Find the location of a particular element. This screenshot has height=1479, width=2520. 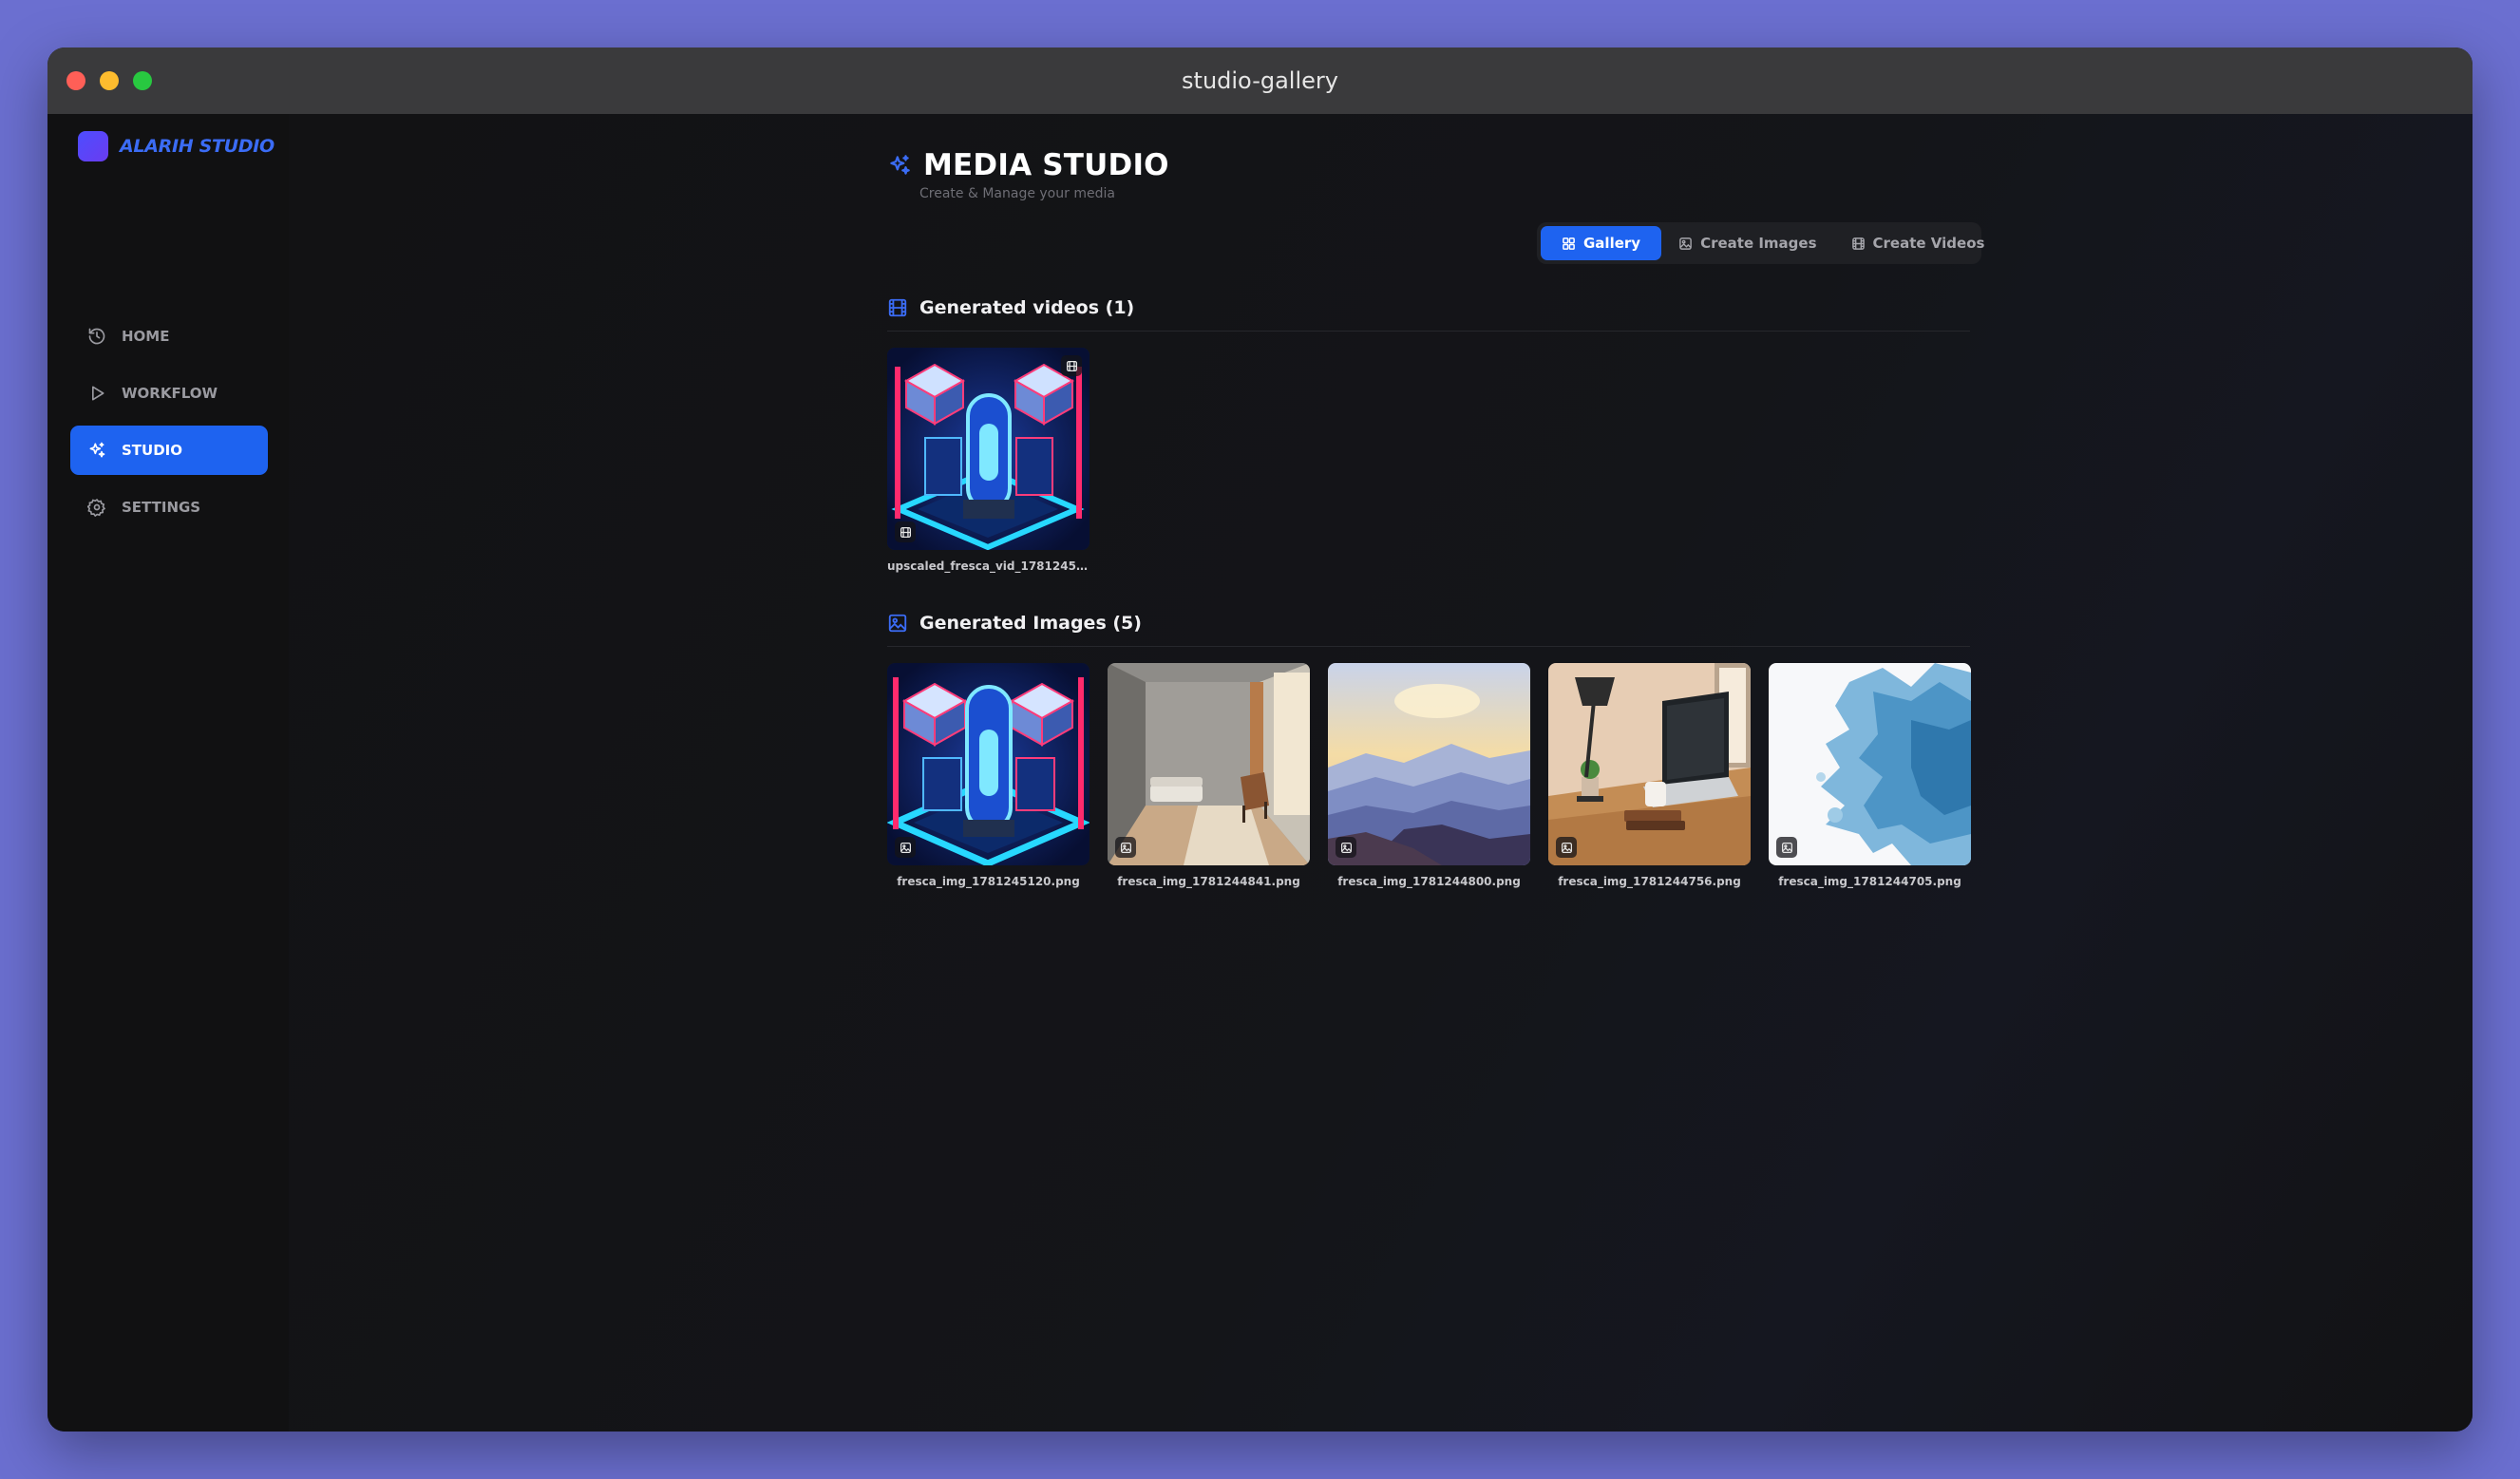

blue-watercolor-artwork is located at coordinates (1870, 764).